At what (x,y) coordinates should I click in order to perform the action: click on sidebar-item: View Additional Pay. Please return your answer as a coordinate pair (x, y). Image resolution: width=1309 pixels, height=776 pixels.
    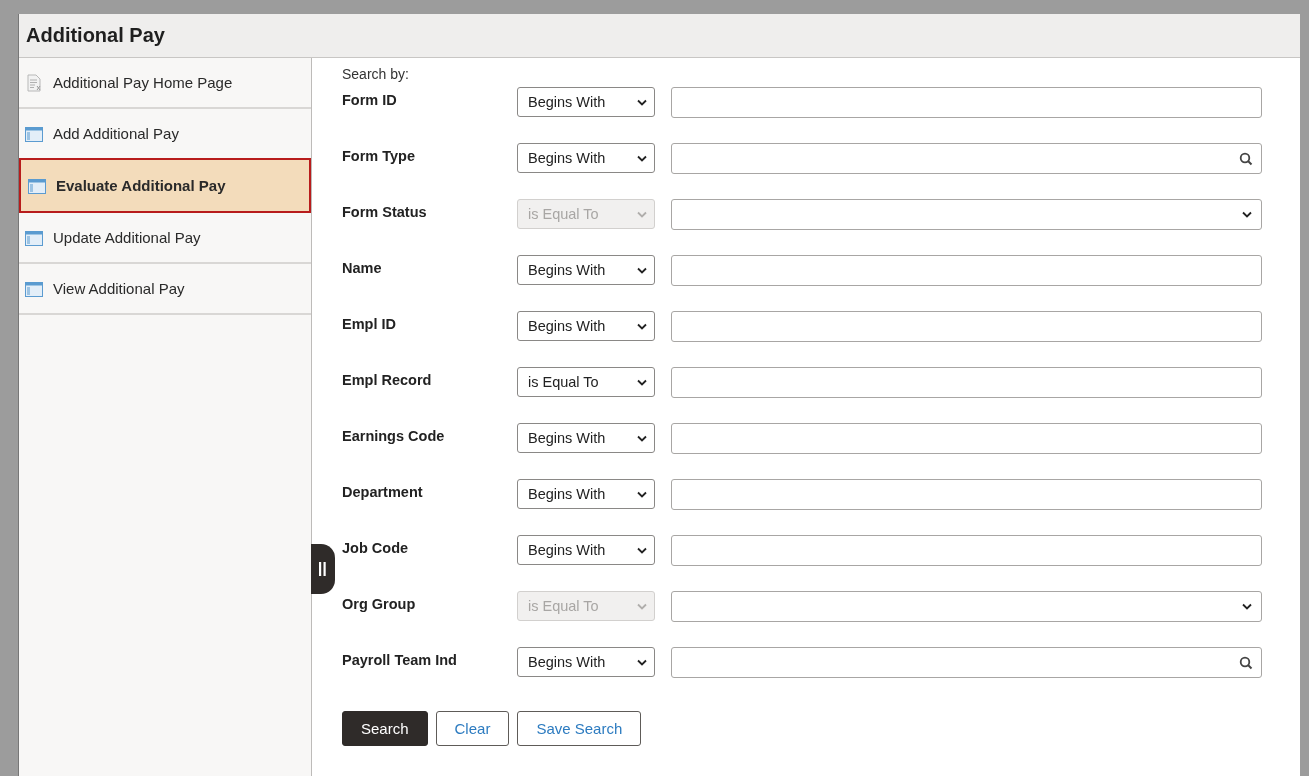
    Looking at the image, I should click on (165, 289).